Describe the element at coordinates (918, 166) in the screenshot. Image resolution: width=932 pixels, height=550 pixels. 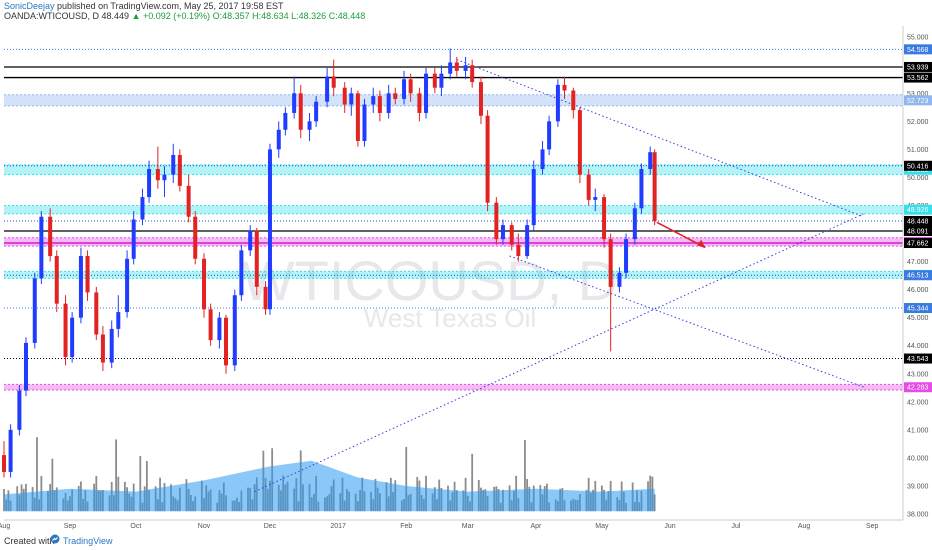
I see `level-label-text: 50.416` at that location.